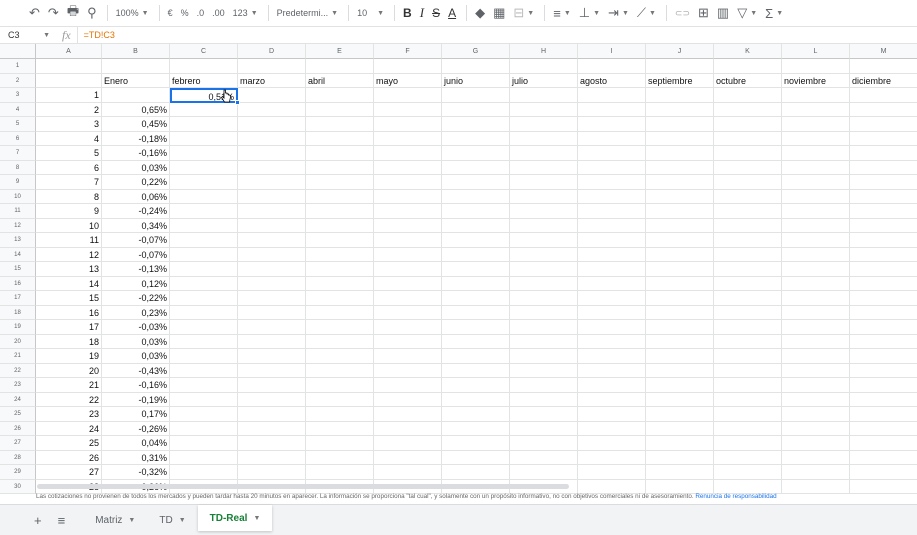 The image size is (917, 535). What do you see at coordinates (370, 13) in the screenshot?
I see `font-size-select: 10 ▼` at bounding box center [370, 13].